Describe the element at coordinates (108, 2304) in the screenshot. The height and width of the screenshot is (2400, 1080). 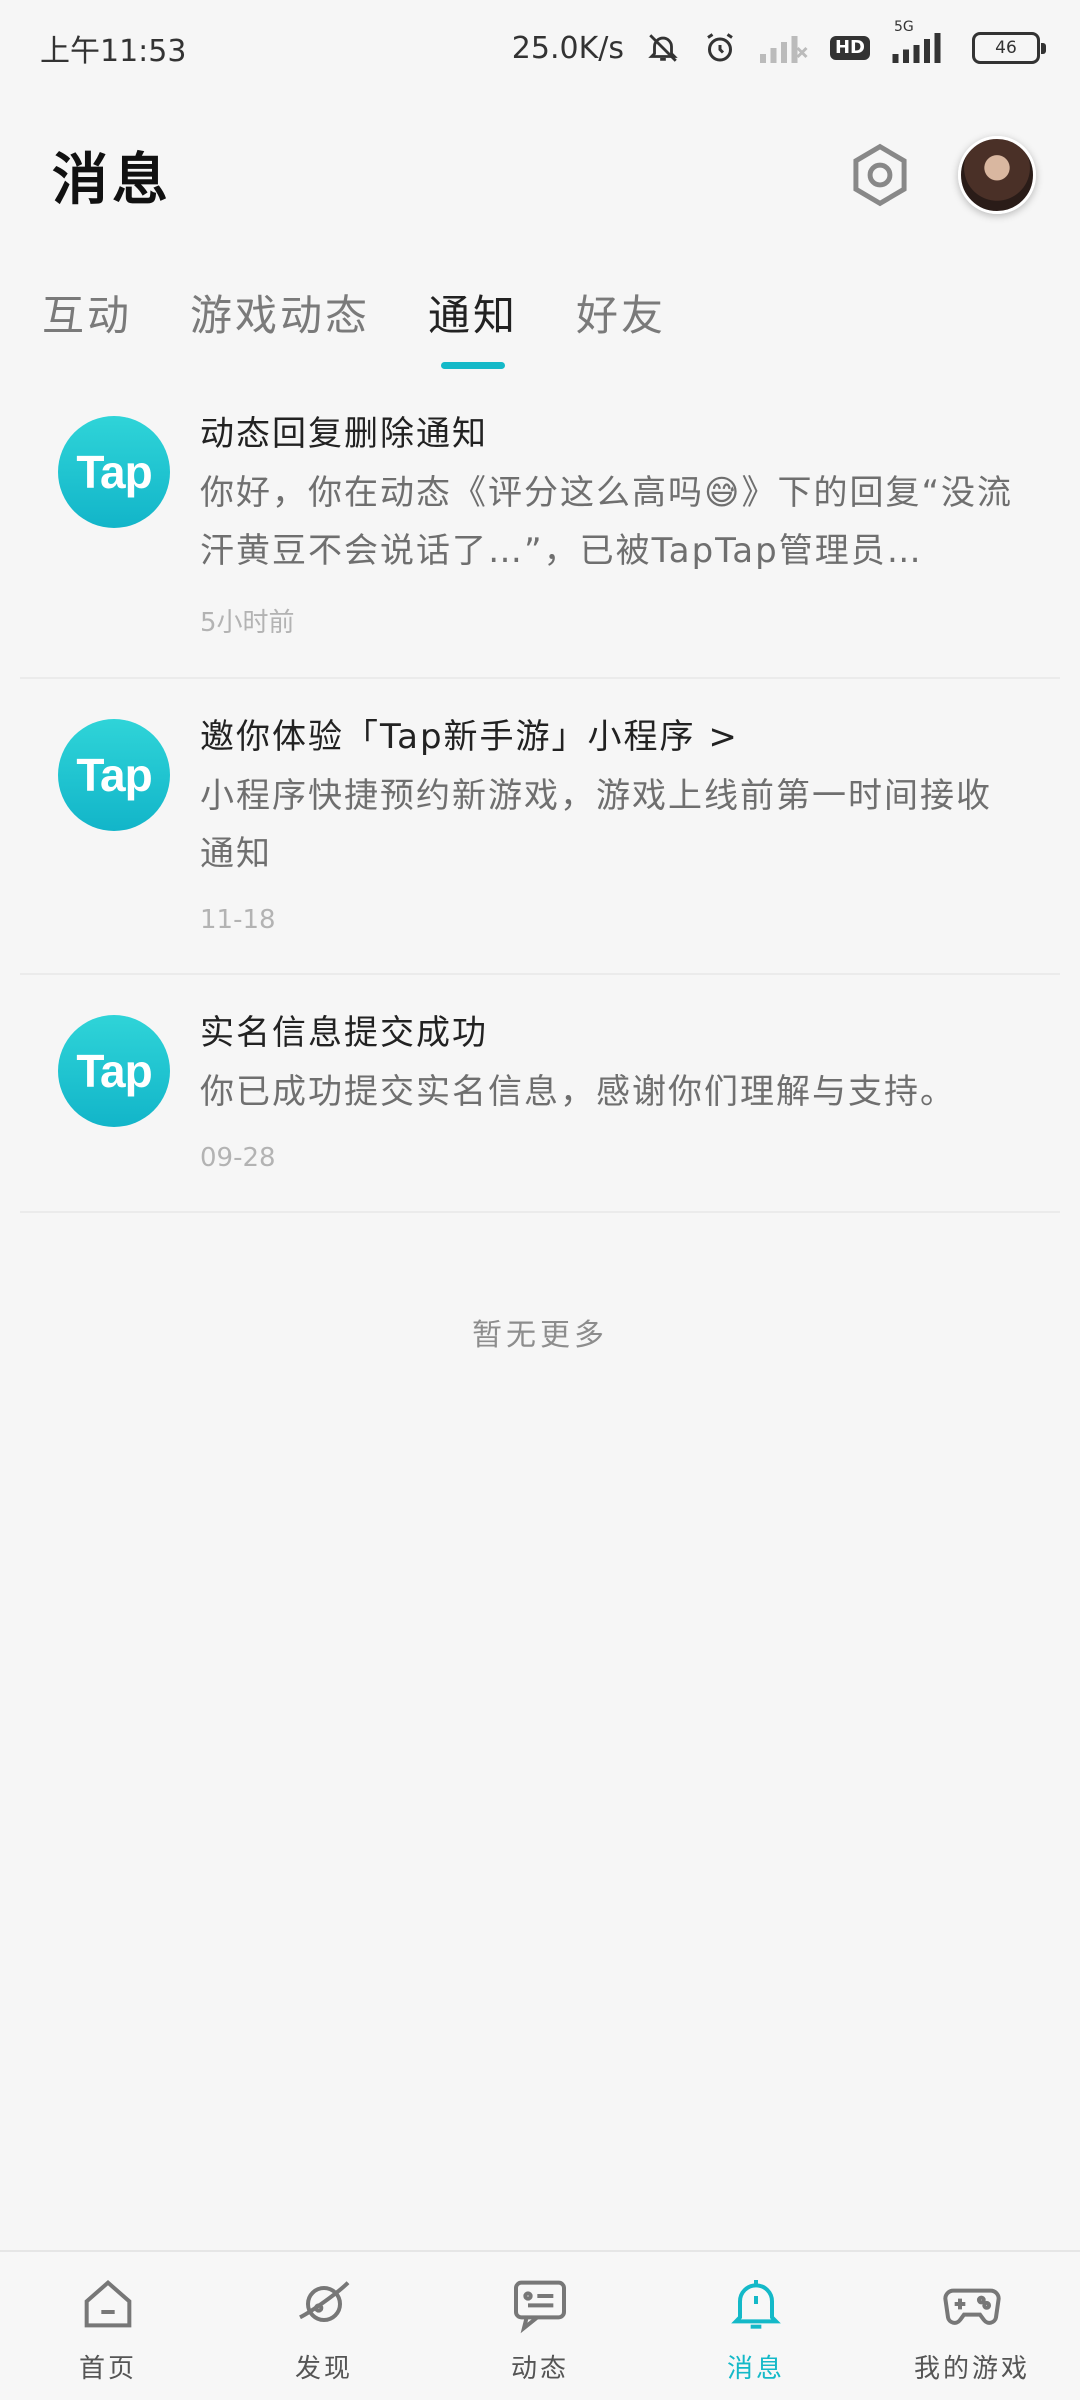
I see `home-icon` at that location.